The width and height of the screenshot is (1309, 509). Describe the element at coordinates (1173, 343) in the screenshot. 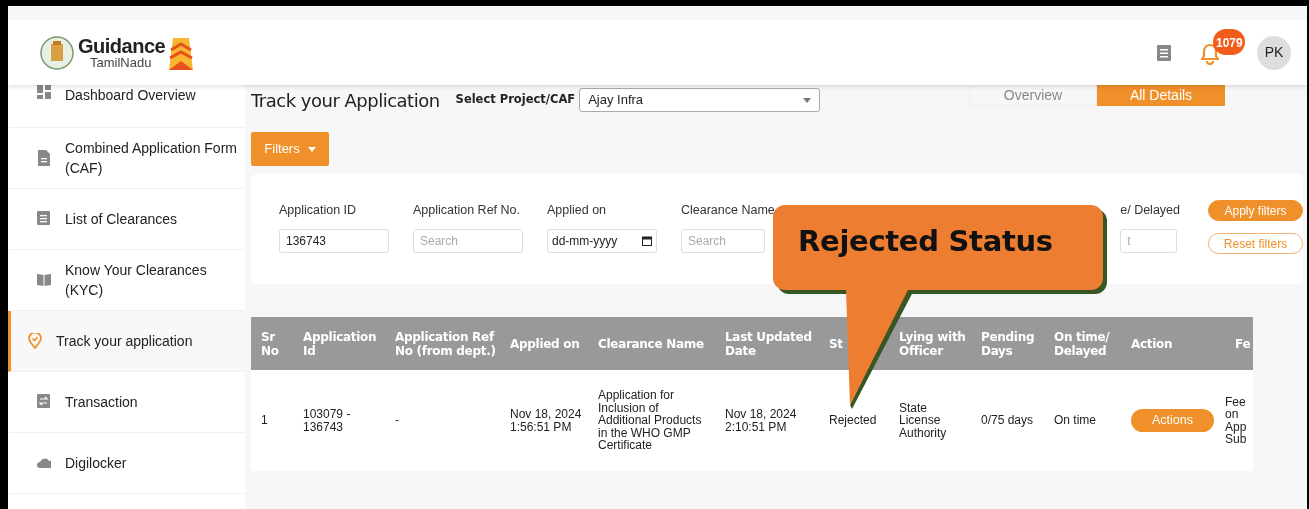

I see `column-header: Action` at that location.